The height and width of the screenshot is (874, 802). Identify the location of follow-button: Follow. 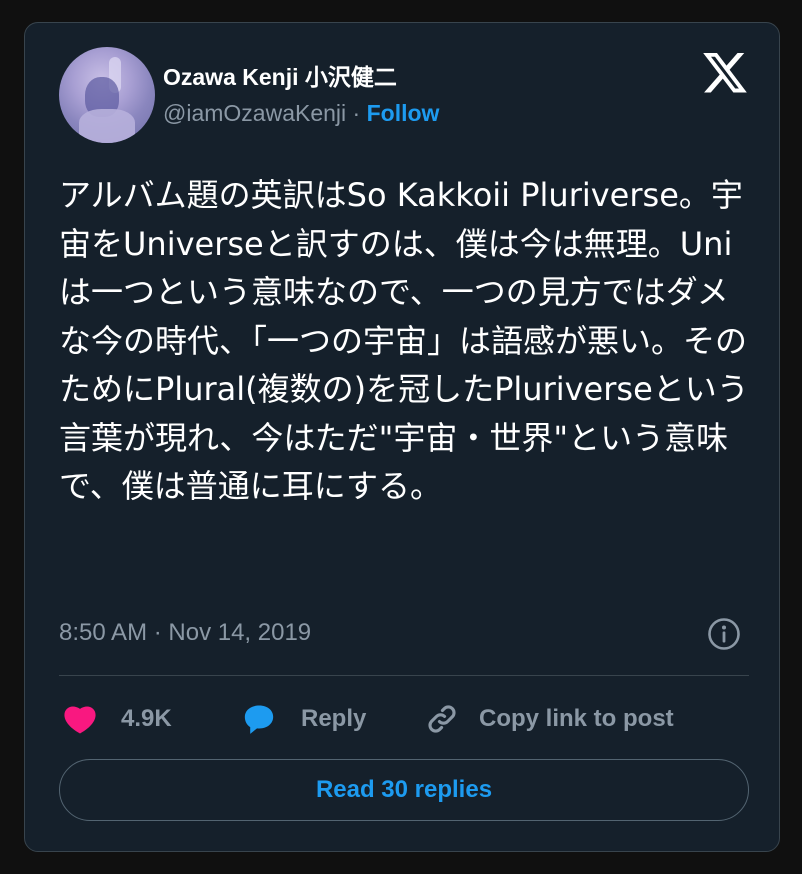
(403, 113).